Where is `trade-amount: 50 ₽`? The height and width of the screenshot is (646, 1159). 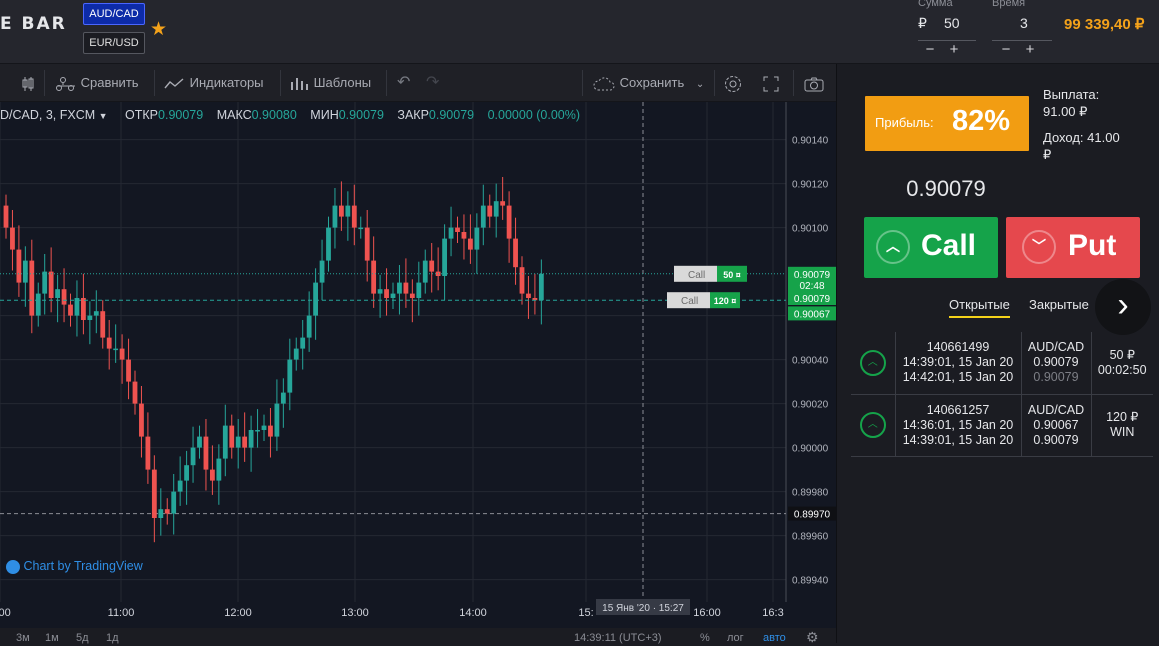 trade-amount: 50 ₽ is located at coordinates (1122, 354).